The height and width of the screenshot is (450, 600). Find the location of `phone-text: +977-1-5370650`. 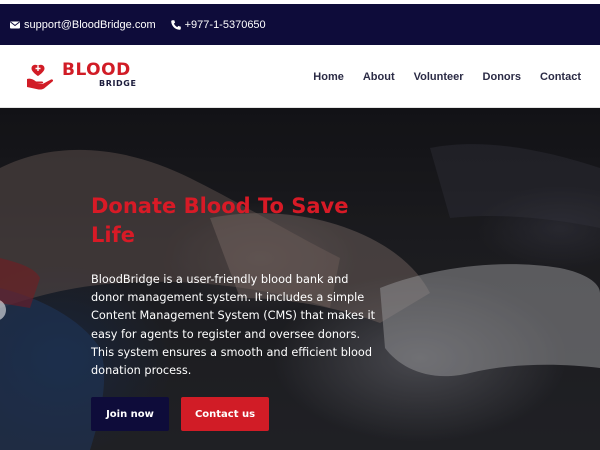

phone-text: +977-1-5370650 is located at coordinates (225, 24).